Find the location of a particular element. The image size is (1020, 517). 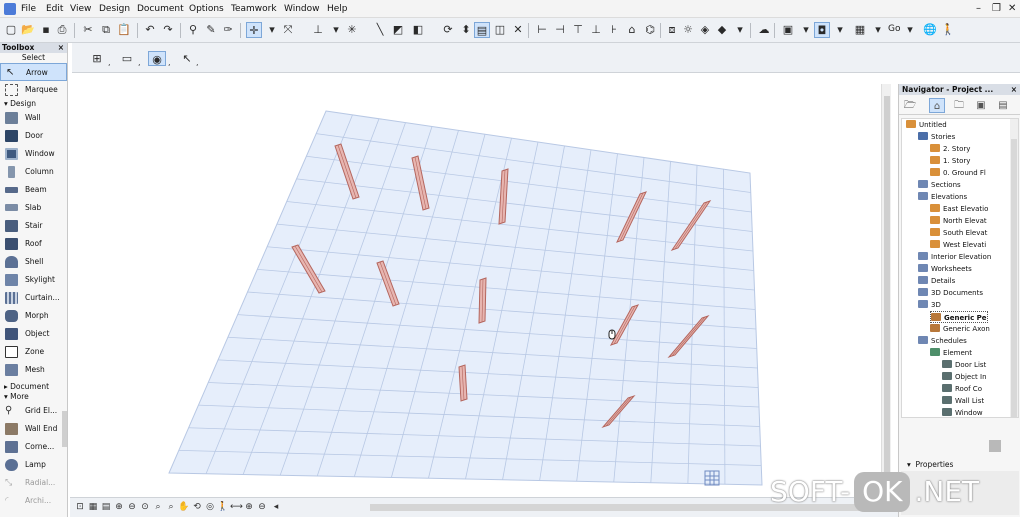

walk-icon: 🚶 is located at coordinates (948, 30).